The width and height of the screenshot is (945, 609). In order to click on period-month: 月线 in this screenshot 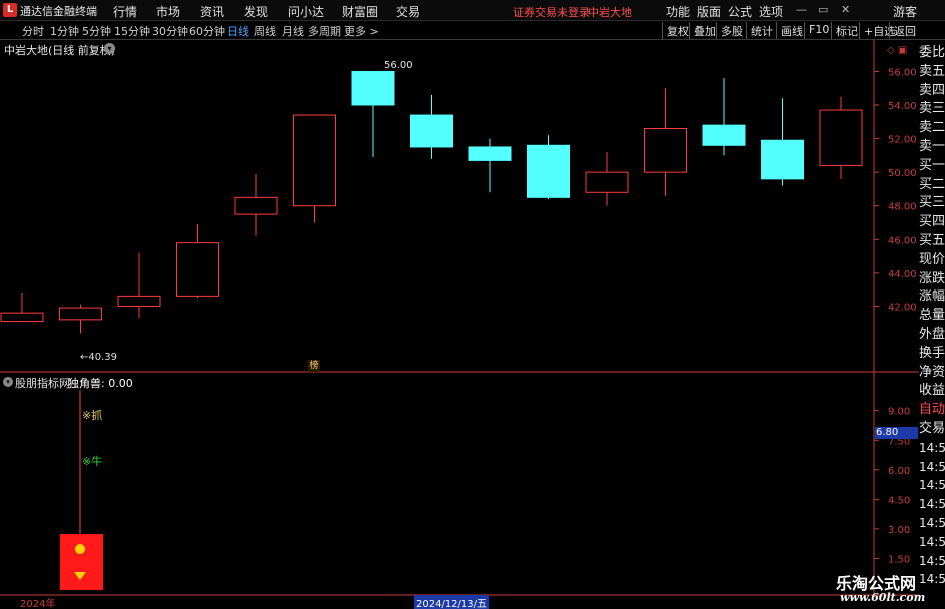, I will do `click(293, 31)`.